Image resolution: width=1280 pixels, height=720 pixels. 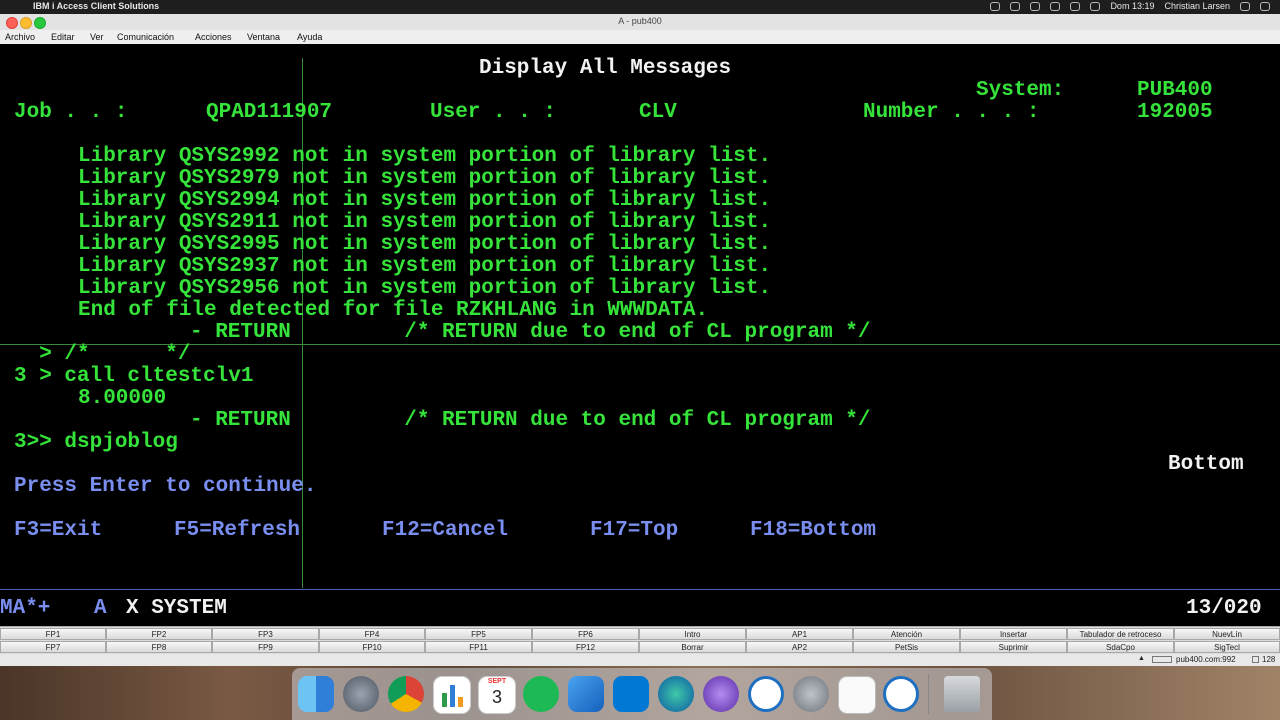 What do you see at coordinates (1255, 659) in the screenshot?
I see `lock-icon` at bounding box center [1255, 659].